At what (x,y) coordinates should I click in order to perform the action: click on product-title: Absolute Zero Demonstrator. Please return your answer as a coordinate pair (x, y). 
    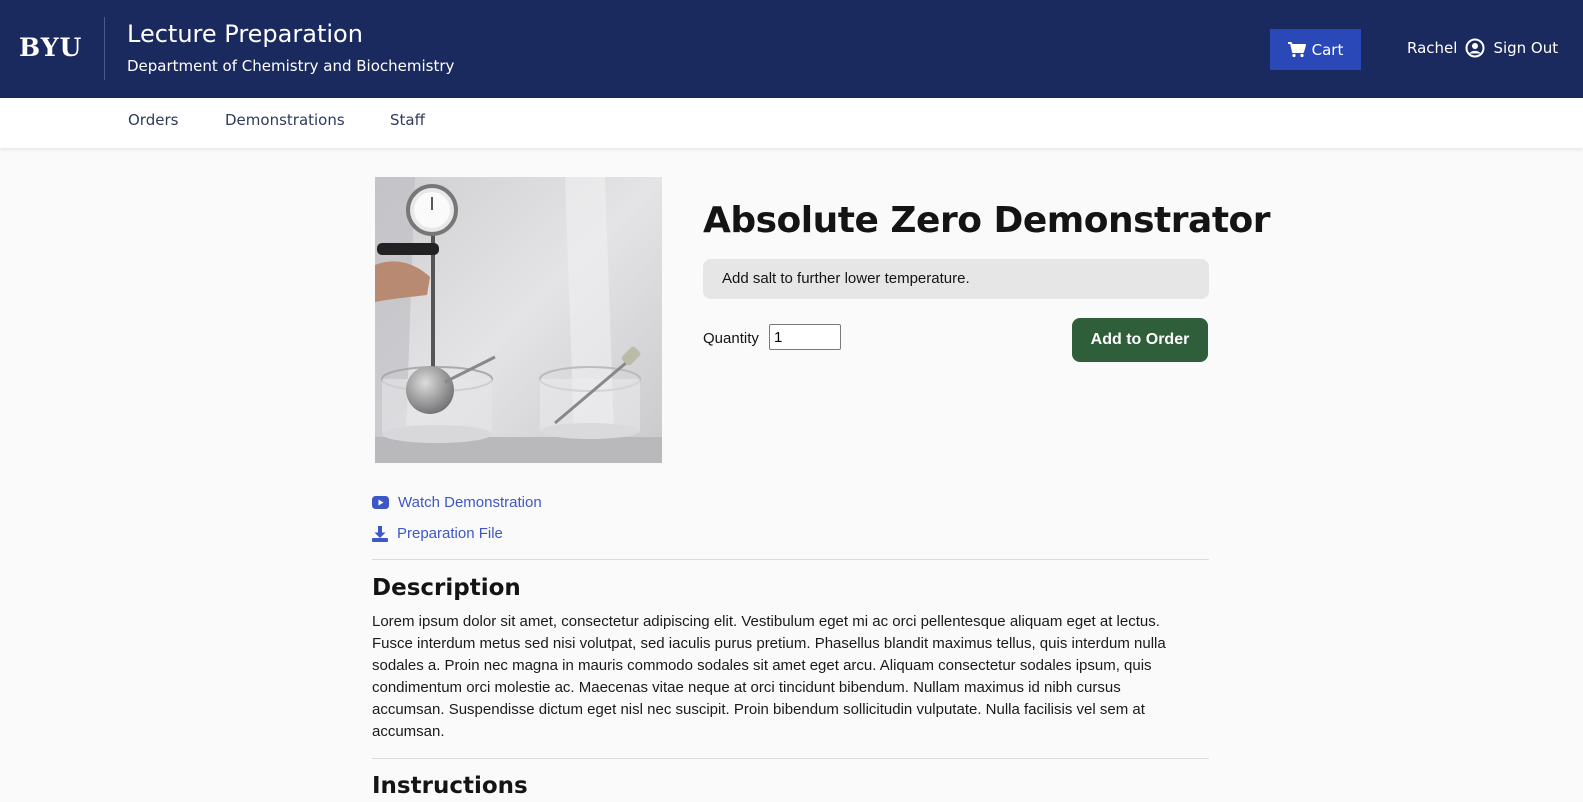
    Looking at the image, I should click on (987, 220).